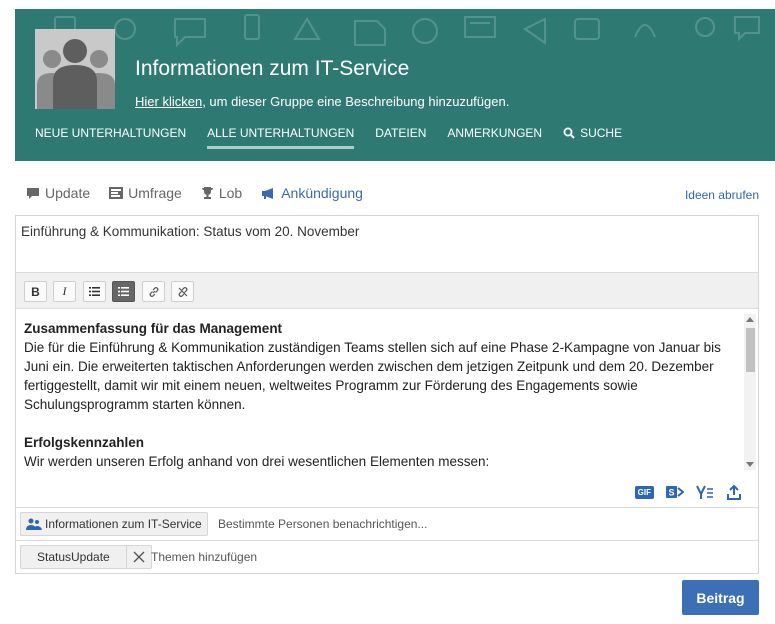 The width and height of the screenshot is (775, 624). Describe the element at coordinates (750, 392) in the screenshot. I see `editor-scrollbar` at that location.